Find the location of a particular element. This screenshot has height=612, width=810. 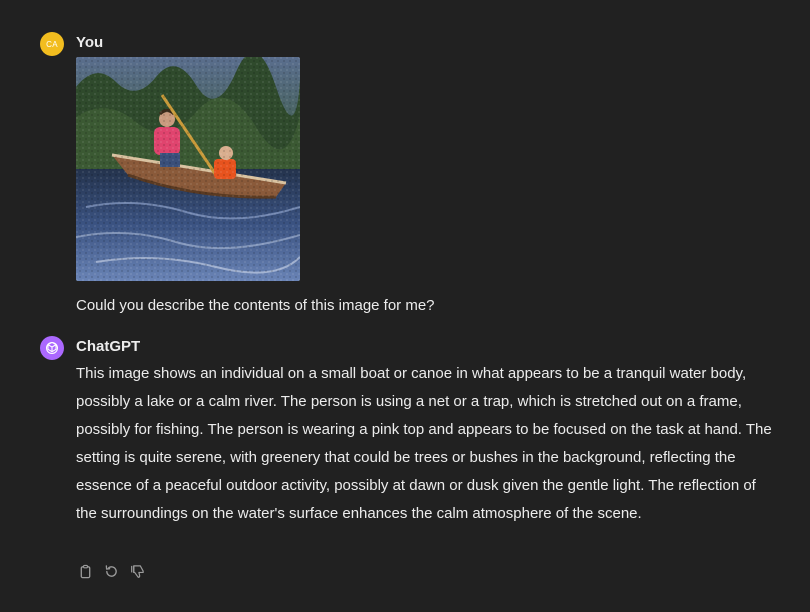

user-avatar: CA is located at coordinates (52, 44).